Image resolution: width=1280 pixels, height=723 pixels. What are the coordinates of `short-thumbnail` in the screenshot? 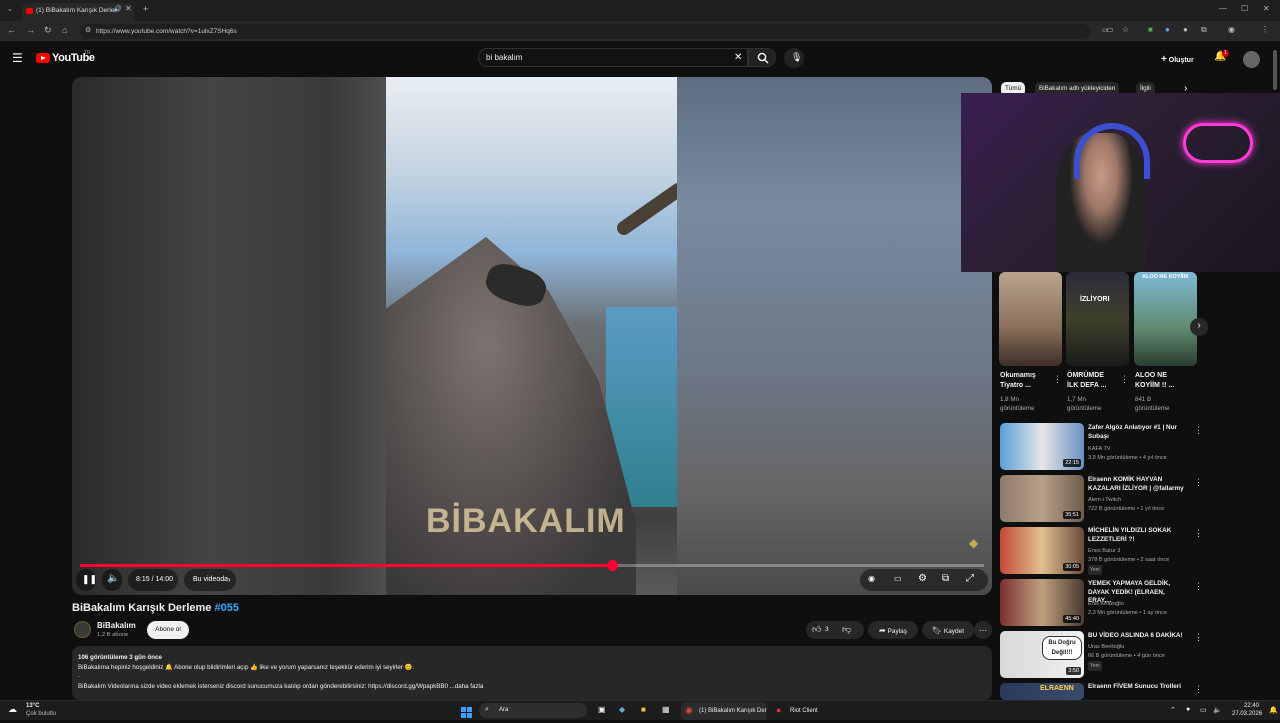 It's located at (1030, 319).